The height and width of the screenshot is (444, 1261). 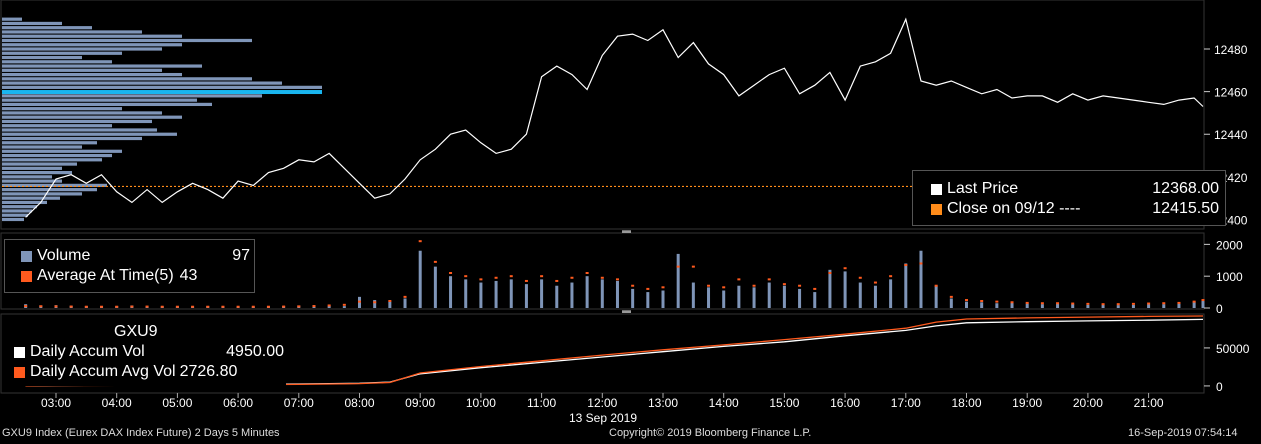 I want to click on x-tick-label: 08:00, so click(x=359, y=403).